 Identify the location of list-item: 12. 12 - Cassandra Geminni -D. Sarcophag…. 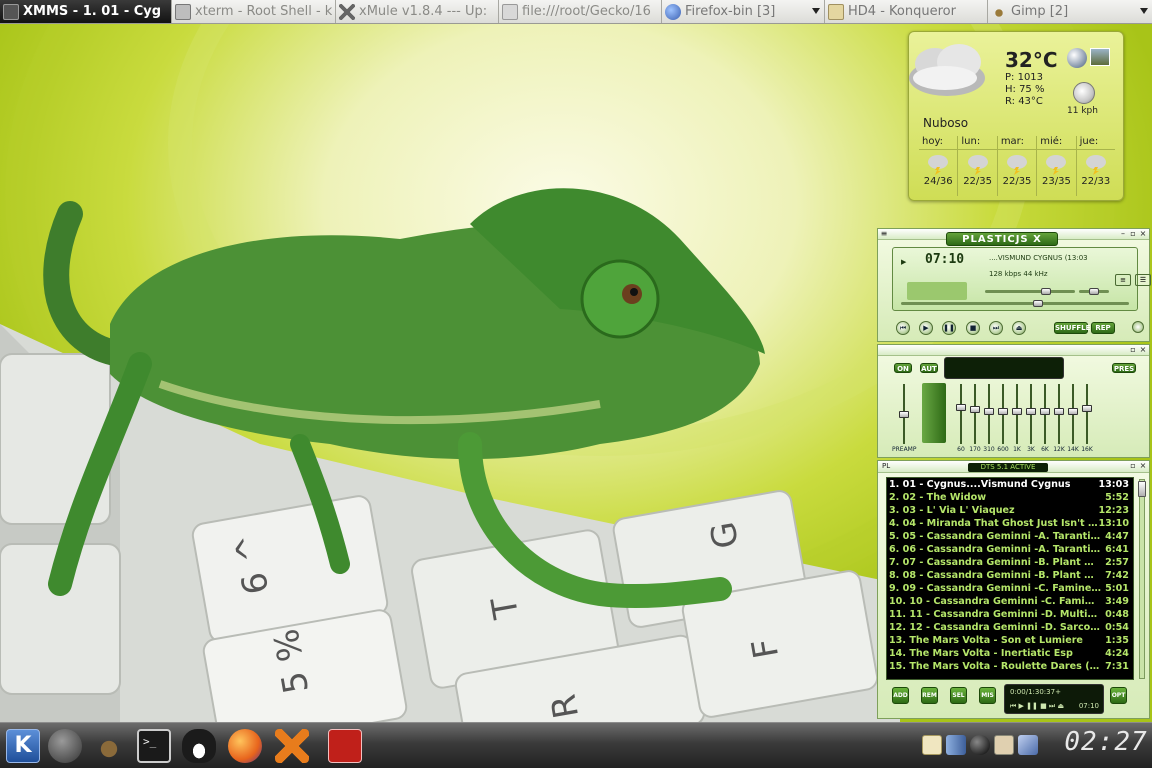
(1010, 627).